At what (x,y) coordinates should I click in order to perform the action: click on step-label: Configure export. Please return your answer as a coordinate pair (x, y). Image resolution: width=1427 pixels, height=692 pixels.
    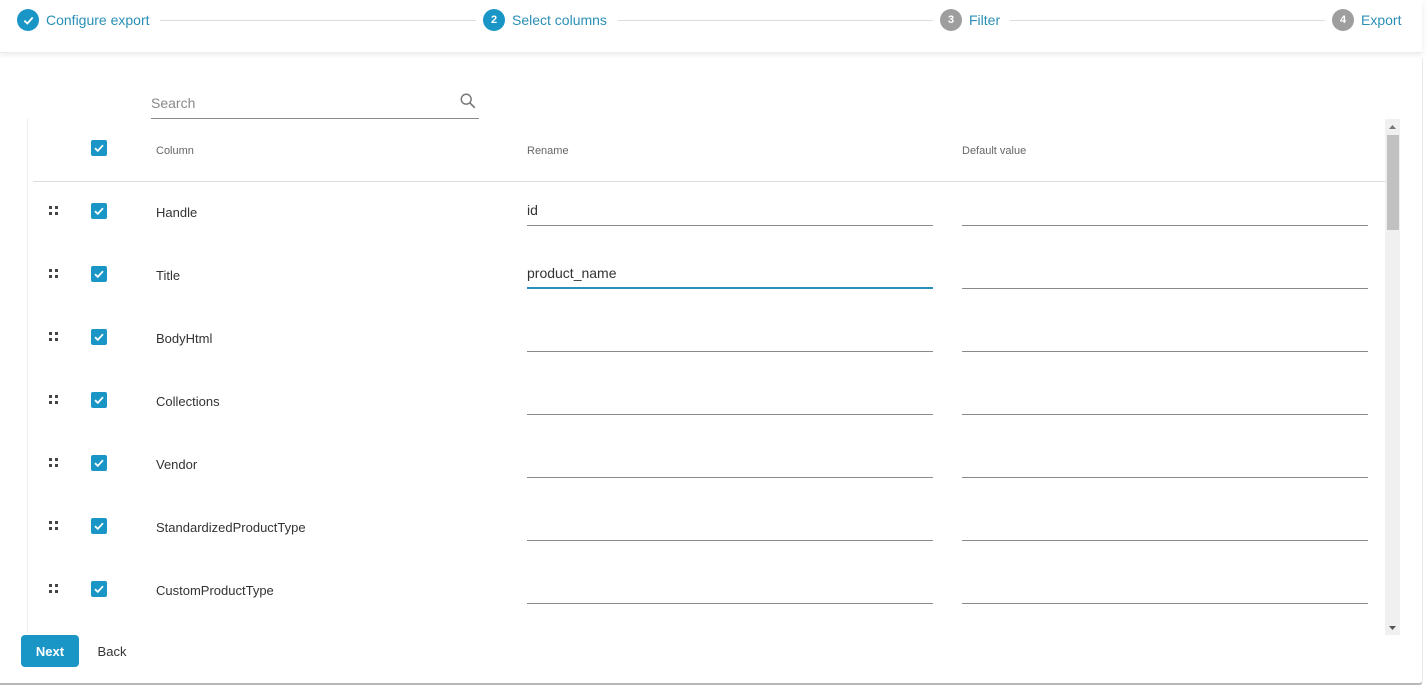
    Looking at the image, I should click on (98, 20).